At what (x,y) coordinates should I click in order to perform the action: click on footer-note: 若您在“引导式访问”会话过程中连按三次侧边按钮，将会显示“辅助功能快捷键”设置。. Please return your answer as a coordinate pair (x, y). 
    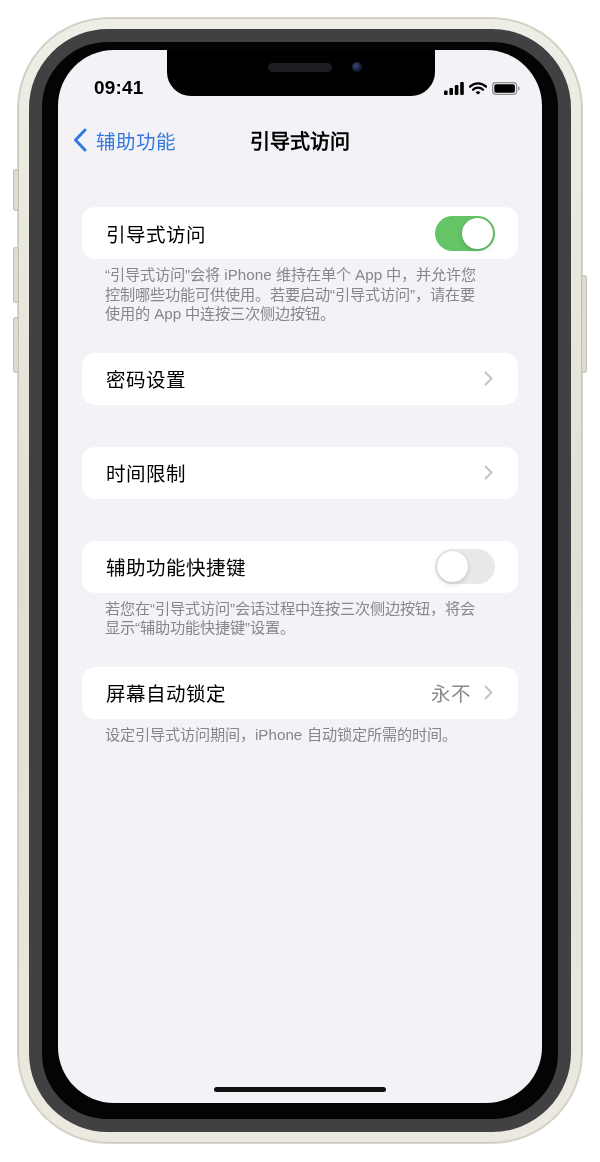
    Looking at the image, I should click on (291, 618).